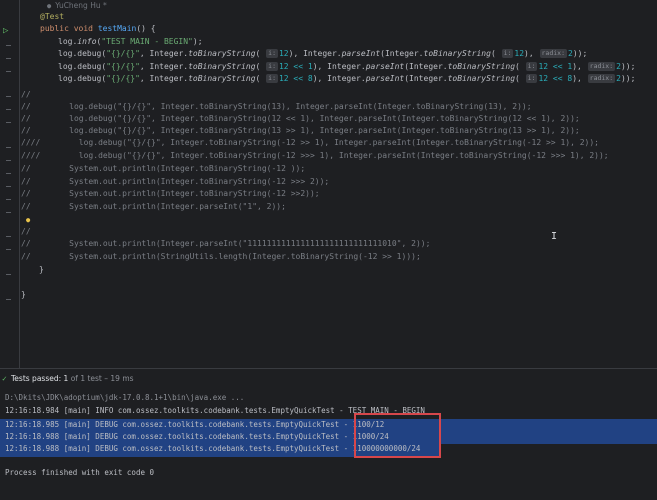 This screenshot has height=500, width=657. I want to click on test-results-header: ✓ Tests passed: 1 of 1 test – 19 ms, so click(328, 379).